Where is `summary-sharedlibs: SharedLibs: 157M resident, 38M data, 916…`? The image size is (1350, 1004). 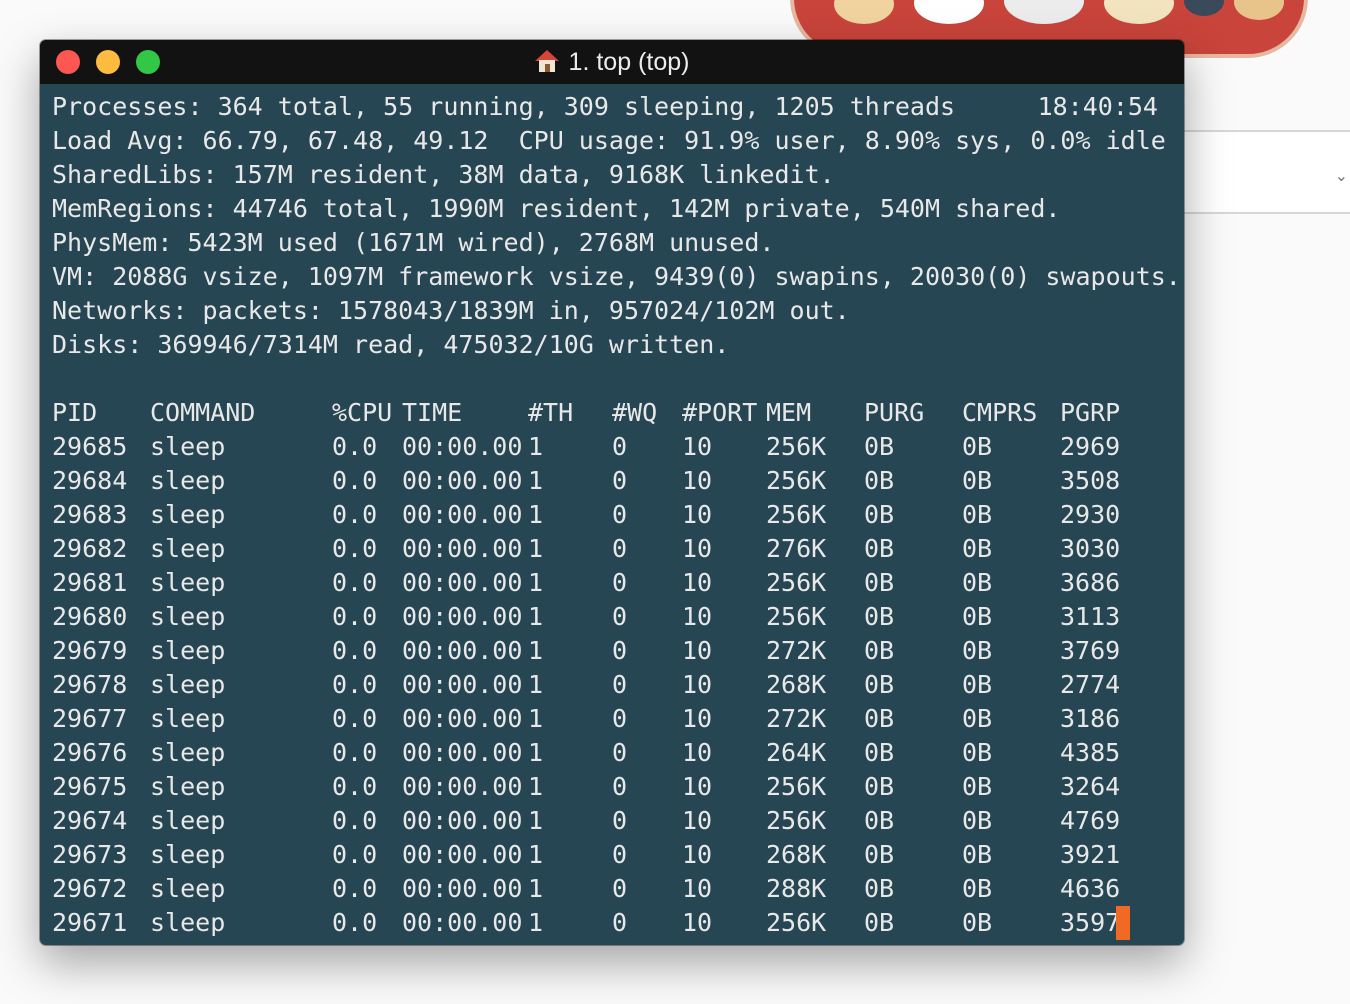
summary-sharedlibs: SharedLibs: 157M resident, 38M data, 916… is located at coordinates (443, 174).